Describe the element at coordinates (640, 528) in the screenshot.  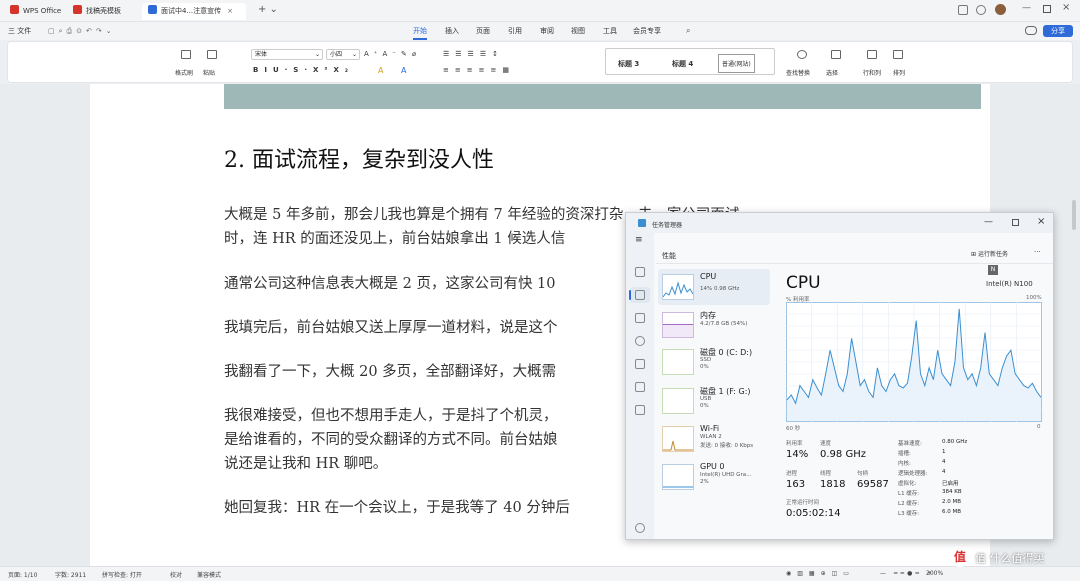
I see `gear-icon` at that location.